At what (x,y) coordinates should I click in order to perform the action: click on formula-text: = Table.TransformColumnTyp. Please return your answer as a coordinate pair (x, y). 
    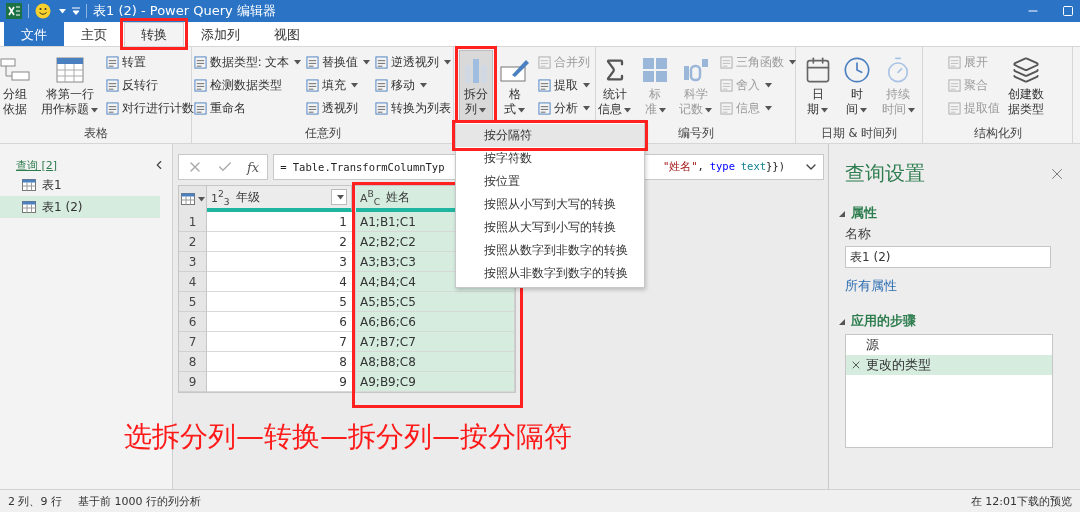
    Looking at the image, I should click on (362, 167).